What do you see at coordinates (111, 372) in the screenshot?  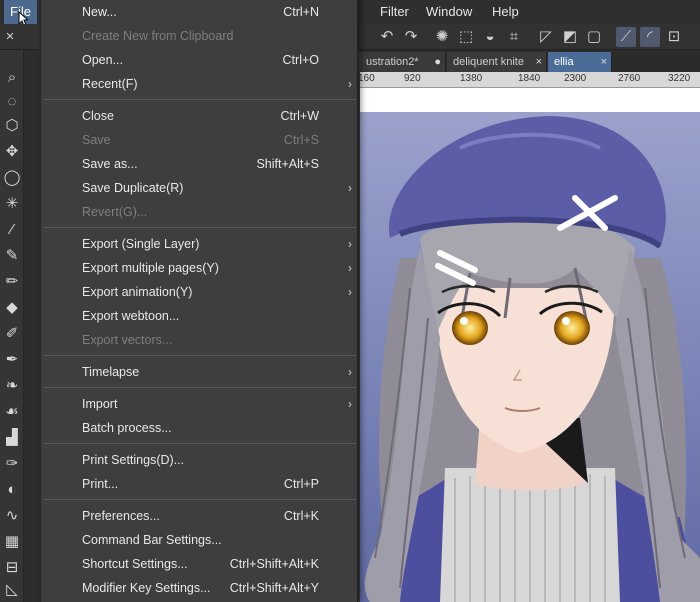 I see `menu-item-label: Timelapse` at bounding box center [111, 372].